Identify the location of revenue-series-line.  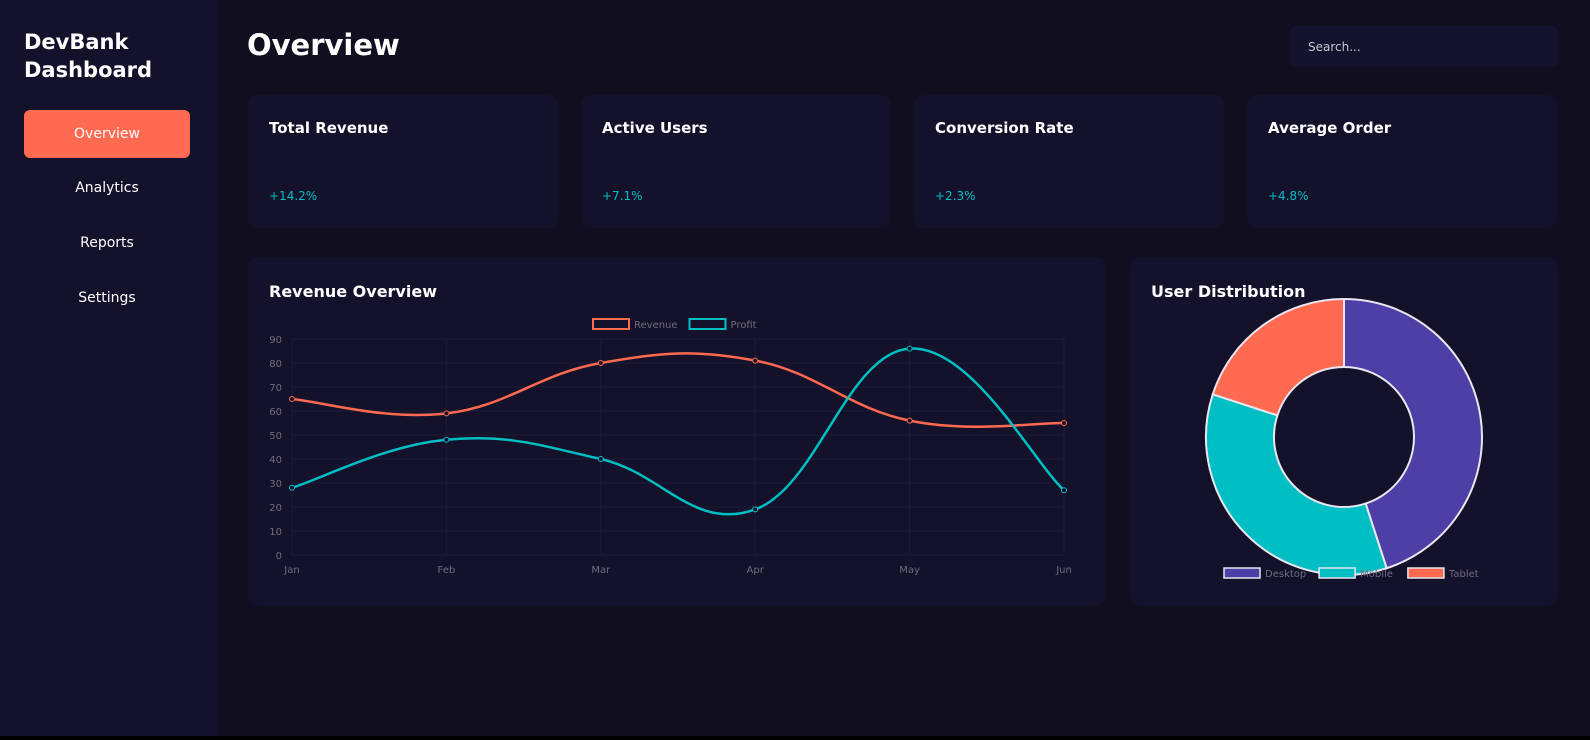
(678, 390).